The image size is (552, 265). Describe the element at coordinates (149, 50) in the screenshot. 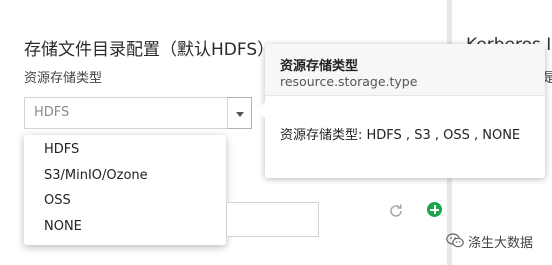

I see `section-title: 存储文件目录配置（默认HDFS）` at that location.